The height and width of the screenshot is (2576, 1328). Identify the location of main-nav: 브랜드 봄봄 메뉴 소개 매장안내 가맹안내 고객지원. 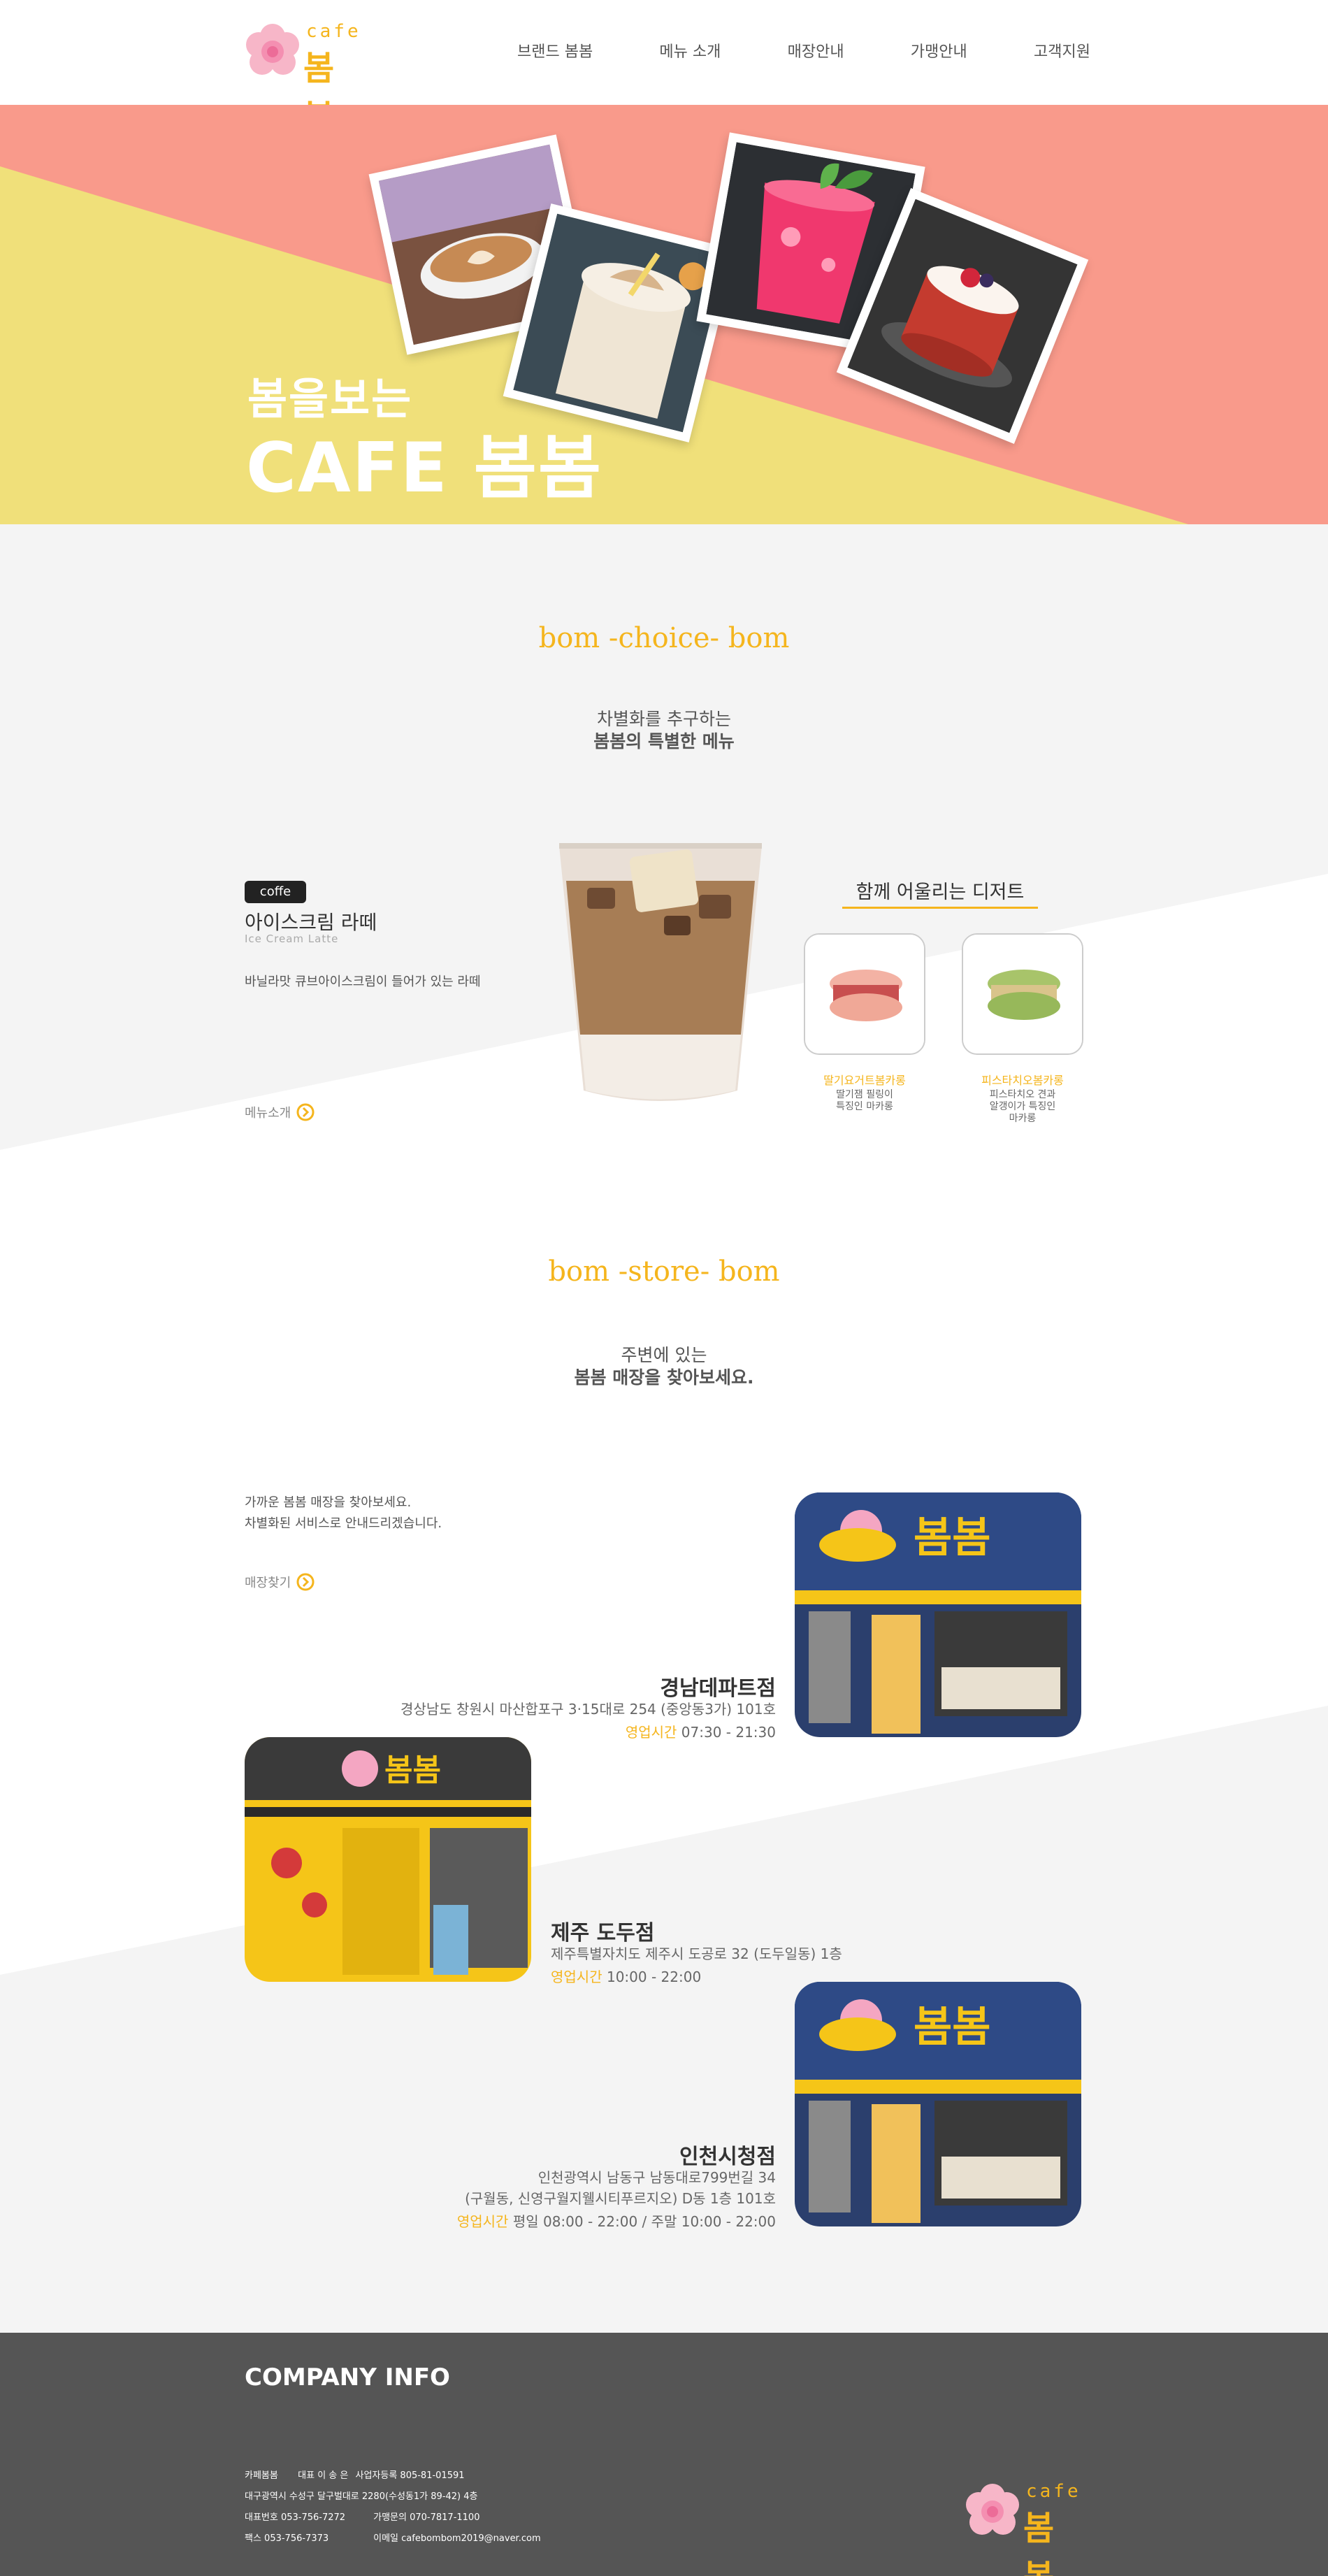
(804, 53).